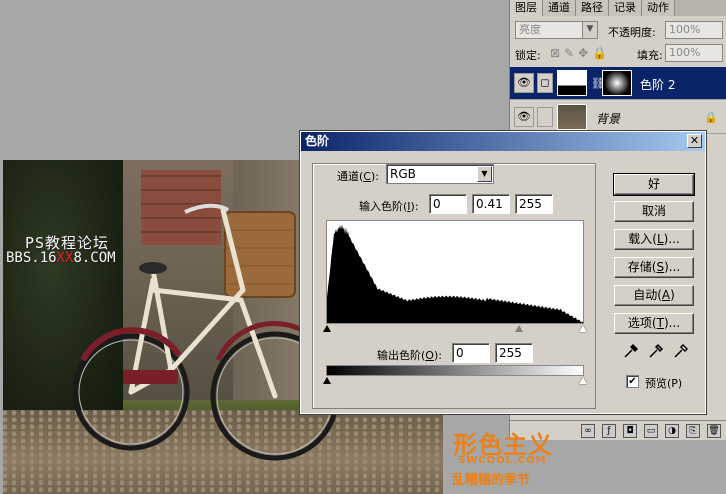 The height and width of the screenshot is (494, 726). What do you see at coordinates (658, 8) in the screenshot?
I see `tab-actions: 动作` at bounding box center [658, 8].